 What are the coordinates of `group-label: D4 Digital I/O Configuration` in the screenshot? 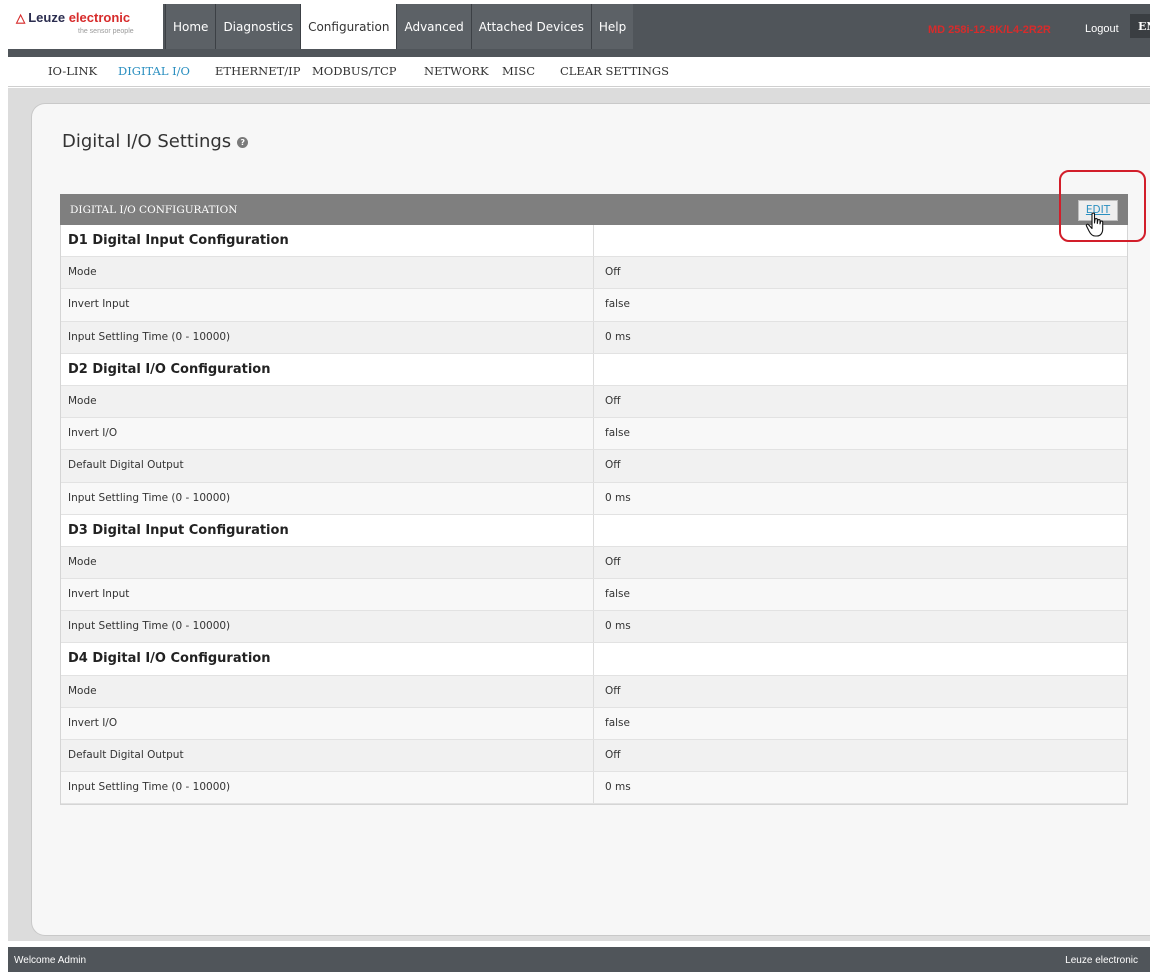 It's located at (169, 659).